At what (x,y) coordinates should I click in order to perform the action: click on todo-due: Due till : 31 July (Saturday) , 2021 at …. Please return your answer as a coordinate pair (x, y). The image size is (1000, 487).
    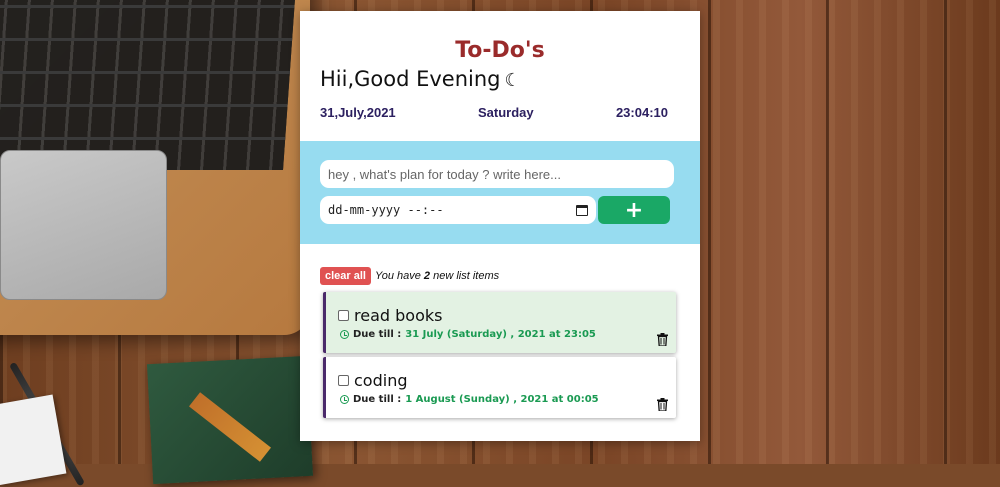
    Looking at the image, I should click on (468, 334).